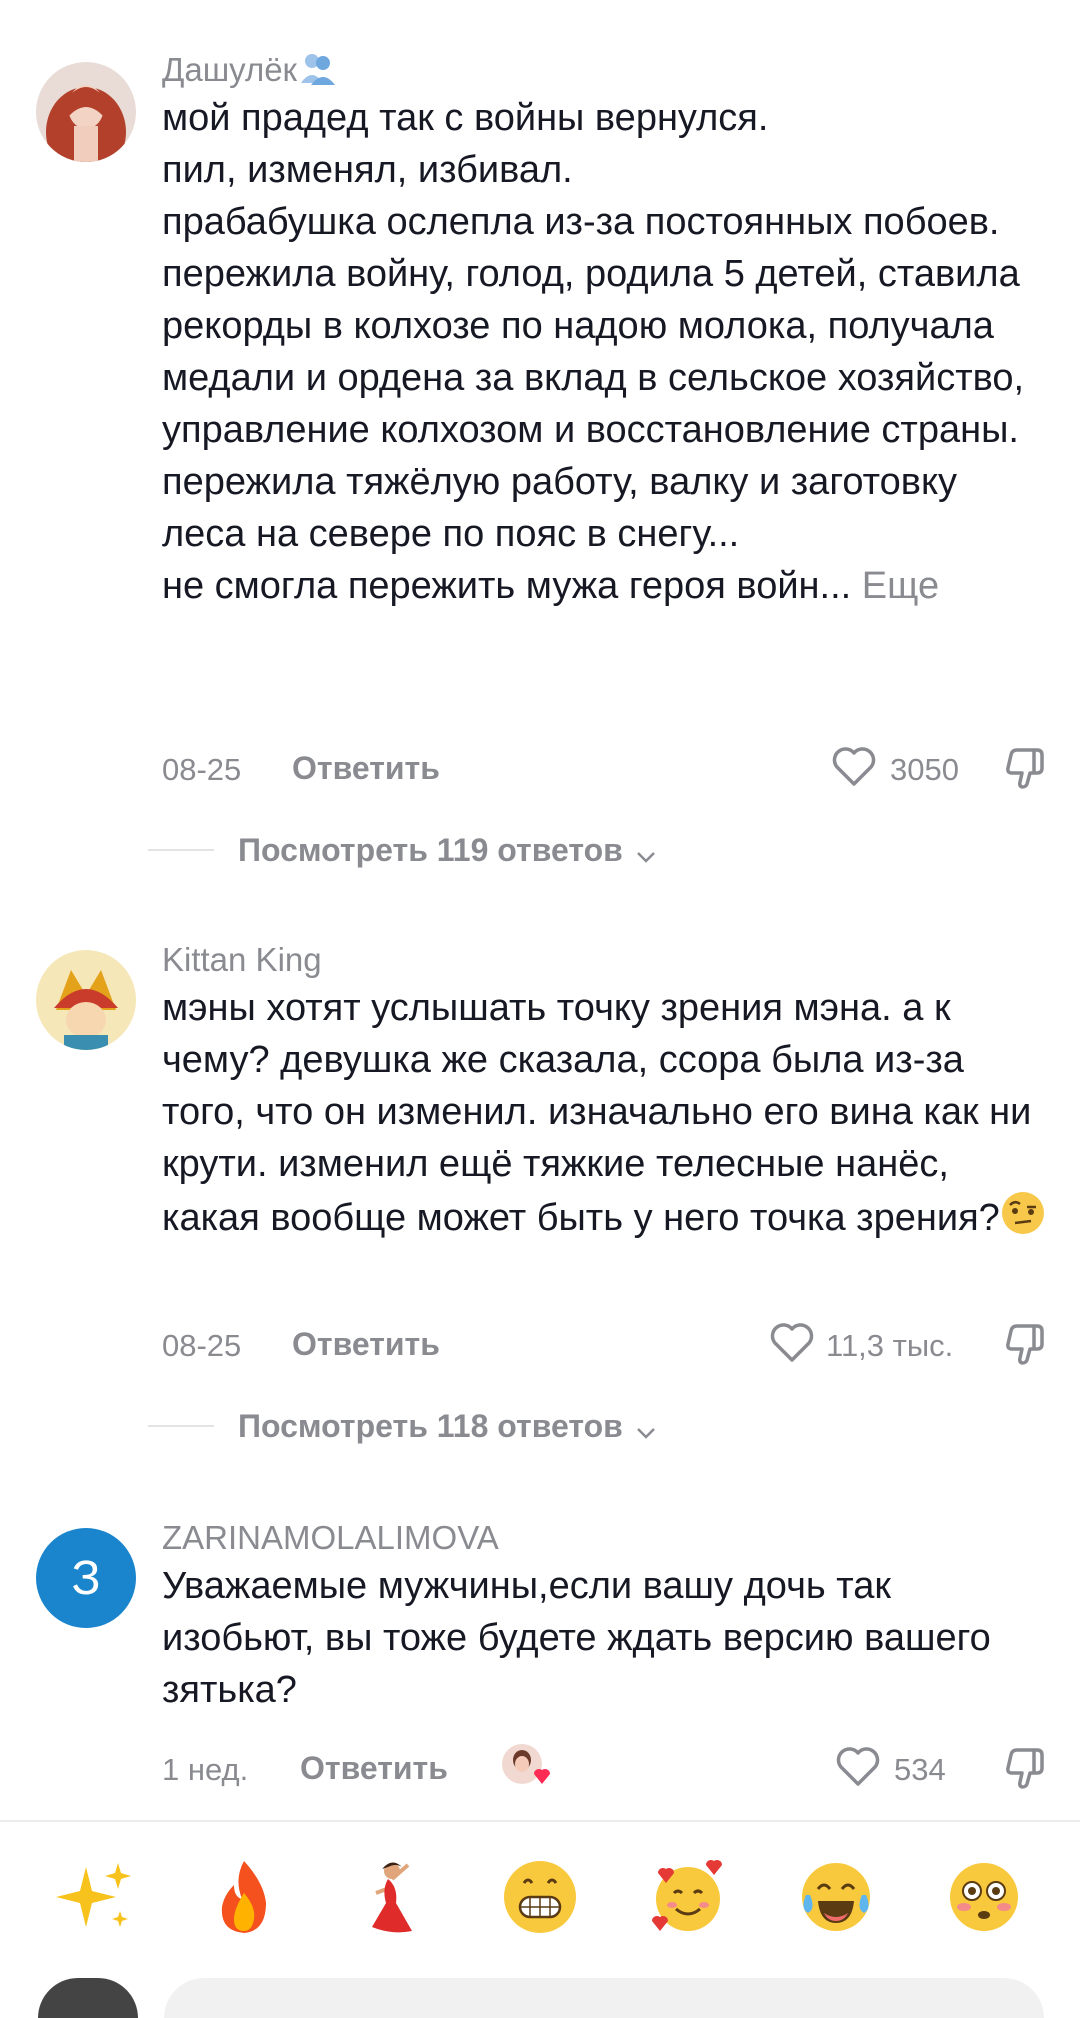  Describe the element at coordinates (430, 1426) in the screenshot. I see `replies-label: Посмотреть 118 ответов` at that location.